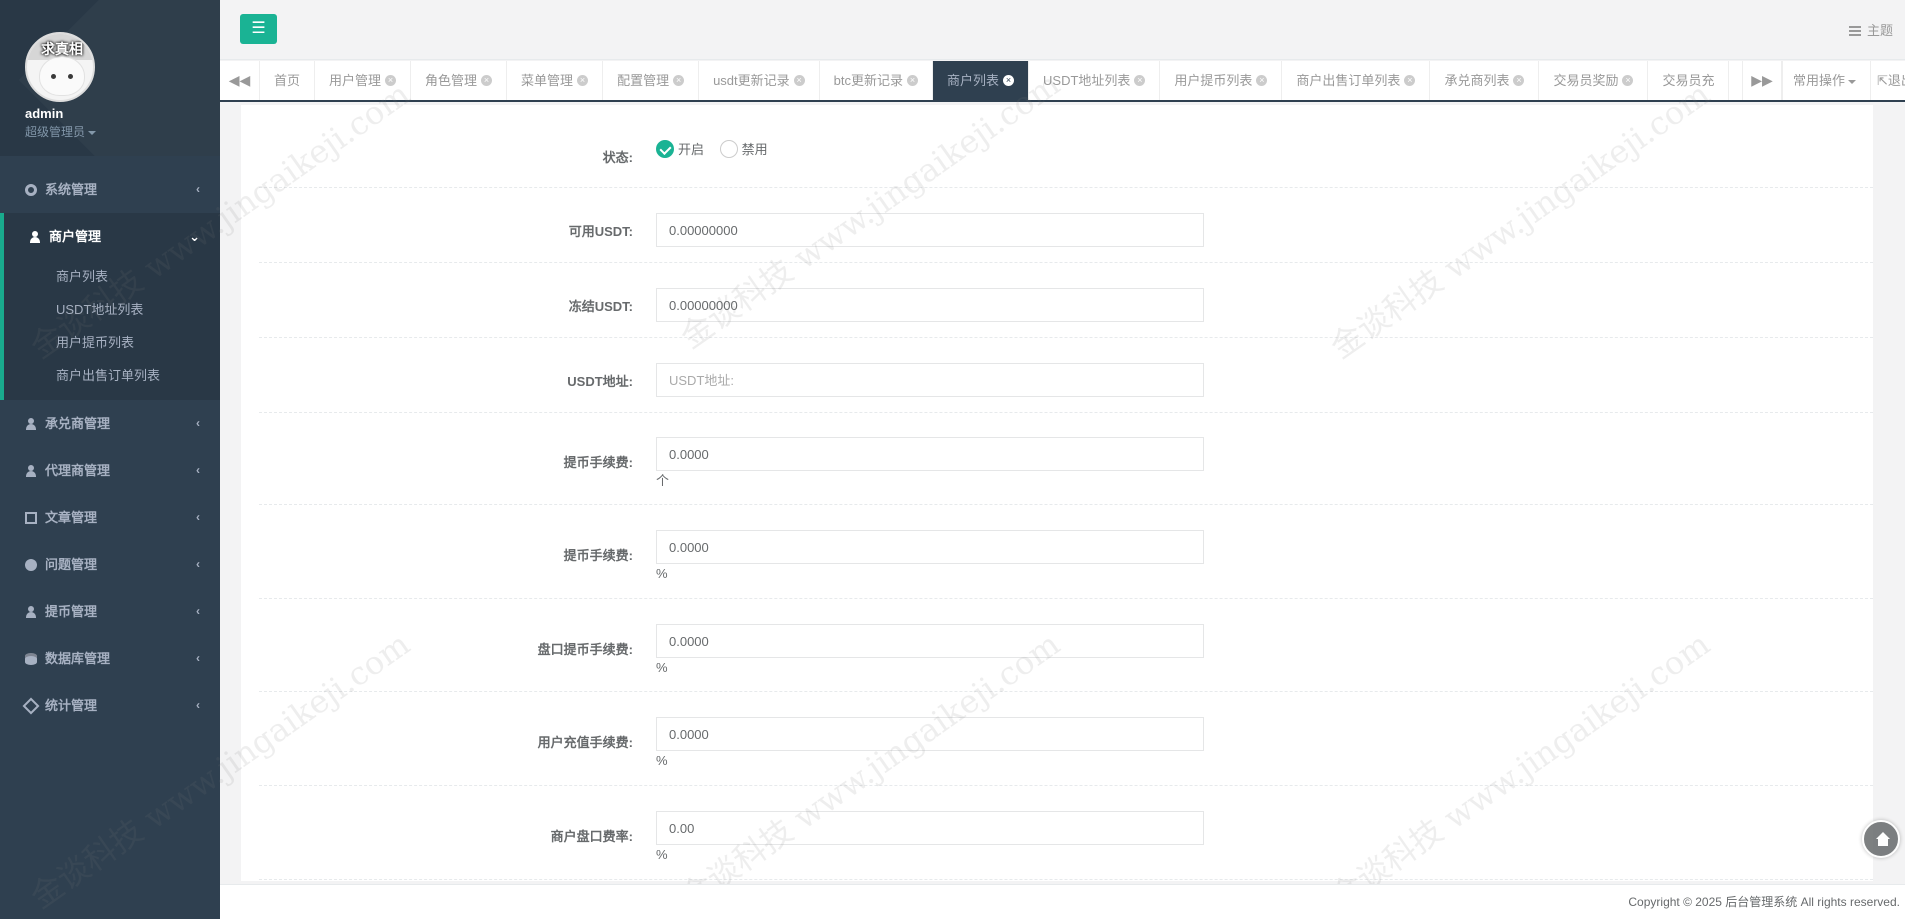 This screenshot has width=1905, height=919. What do you see at coordinates (662, 573) in the screenshot?
I see `withdraw-fee-pct-unit: %` at bounding box center [662, 573].